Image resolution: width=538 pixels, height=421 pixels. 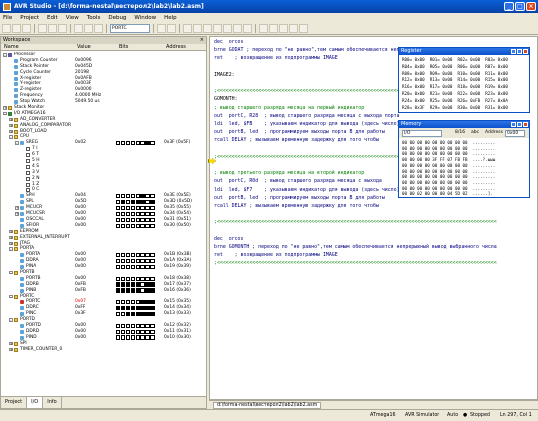 What do you see at coordinates (247, 28) in the screenshot?
I see `run-to-cursor-icon` at bounding box center [247, 28].